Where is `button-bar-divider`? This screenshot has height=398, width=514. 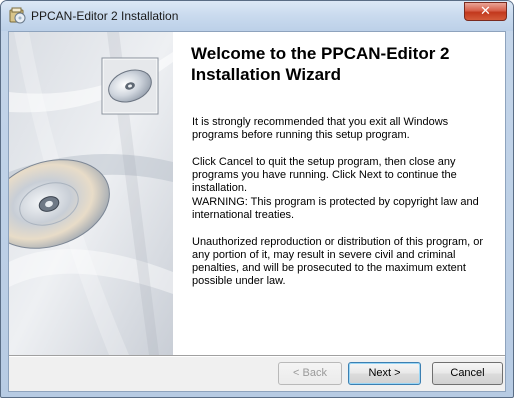 button-bar-divider is located at coordinates (257, 356).